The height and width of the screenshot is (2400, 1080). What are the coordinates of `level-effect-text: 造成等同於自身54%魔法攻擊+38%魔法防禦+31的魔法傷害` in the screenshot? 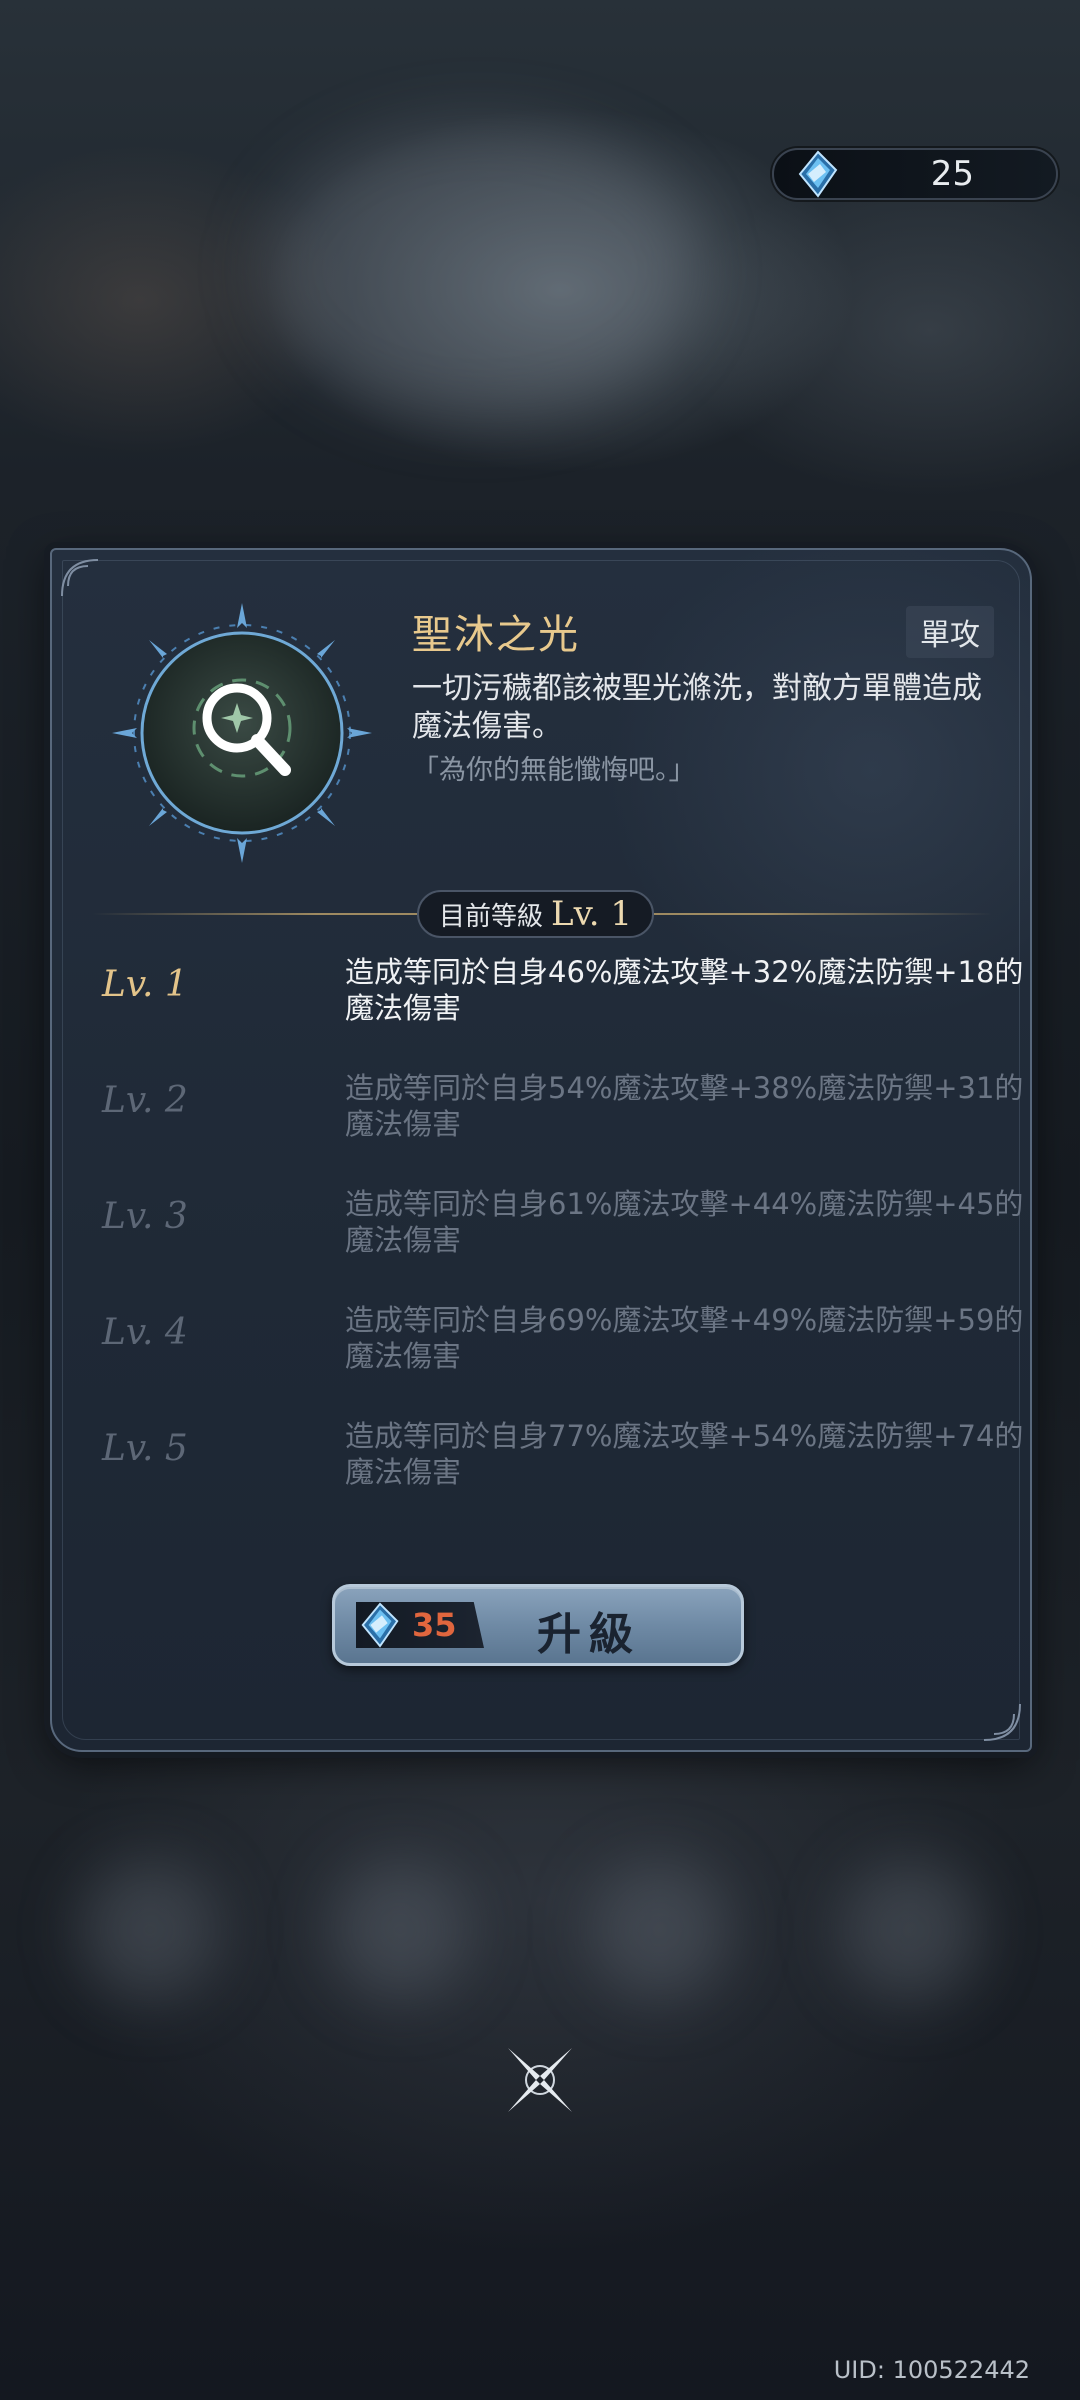 It's located at (684, 1106).